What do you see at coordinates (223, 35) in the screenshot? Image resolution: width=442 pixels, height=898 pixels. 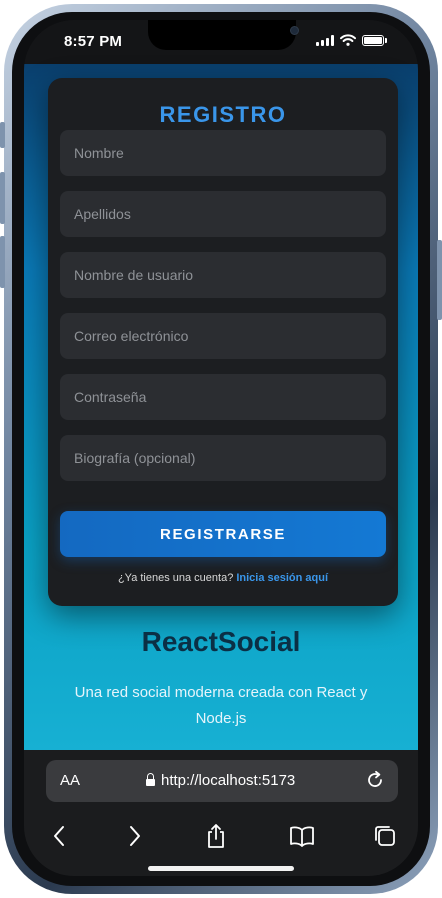 I see `notch` at bounding box center [223, 35].